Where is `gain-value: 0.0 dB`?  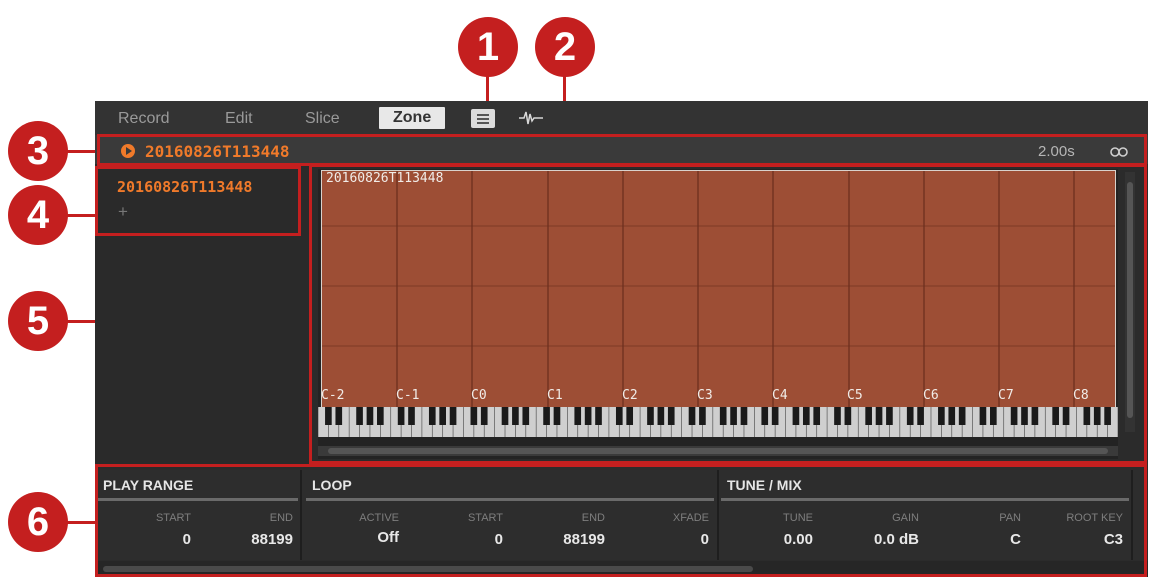
gain-value: 0.0 dB is located at coordinates (887, 539).